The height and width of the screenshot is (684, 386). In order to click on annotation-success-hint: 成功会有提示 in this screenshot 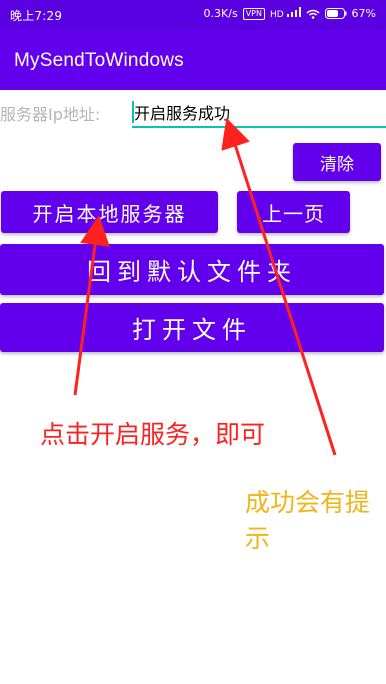, I will do `click(308, 520)`.